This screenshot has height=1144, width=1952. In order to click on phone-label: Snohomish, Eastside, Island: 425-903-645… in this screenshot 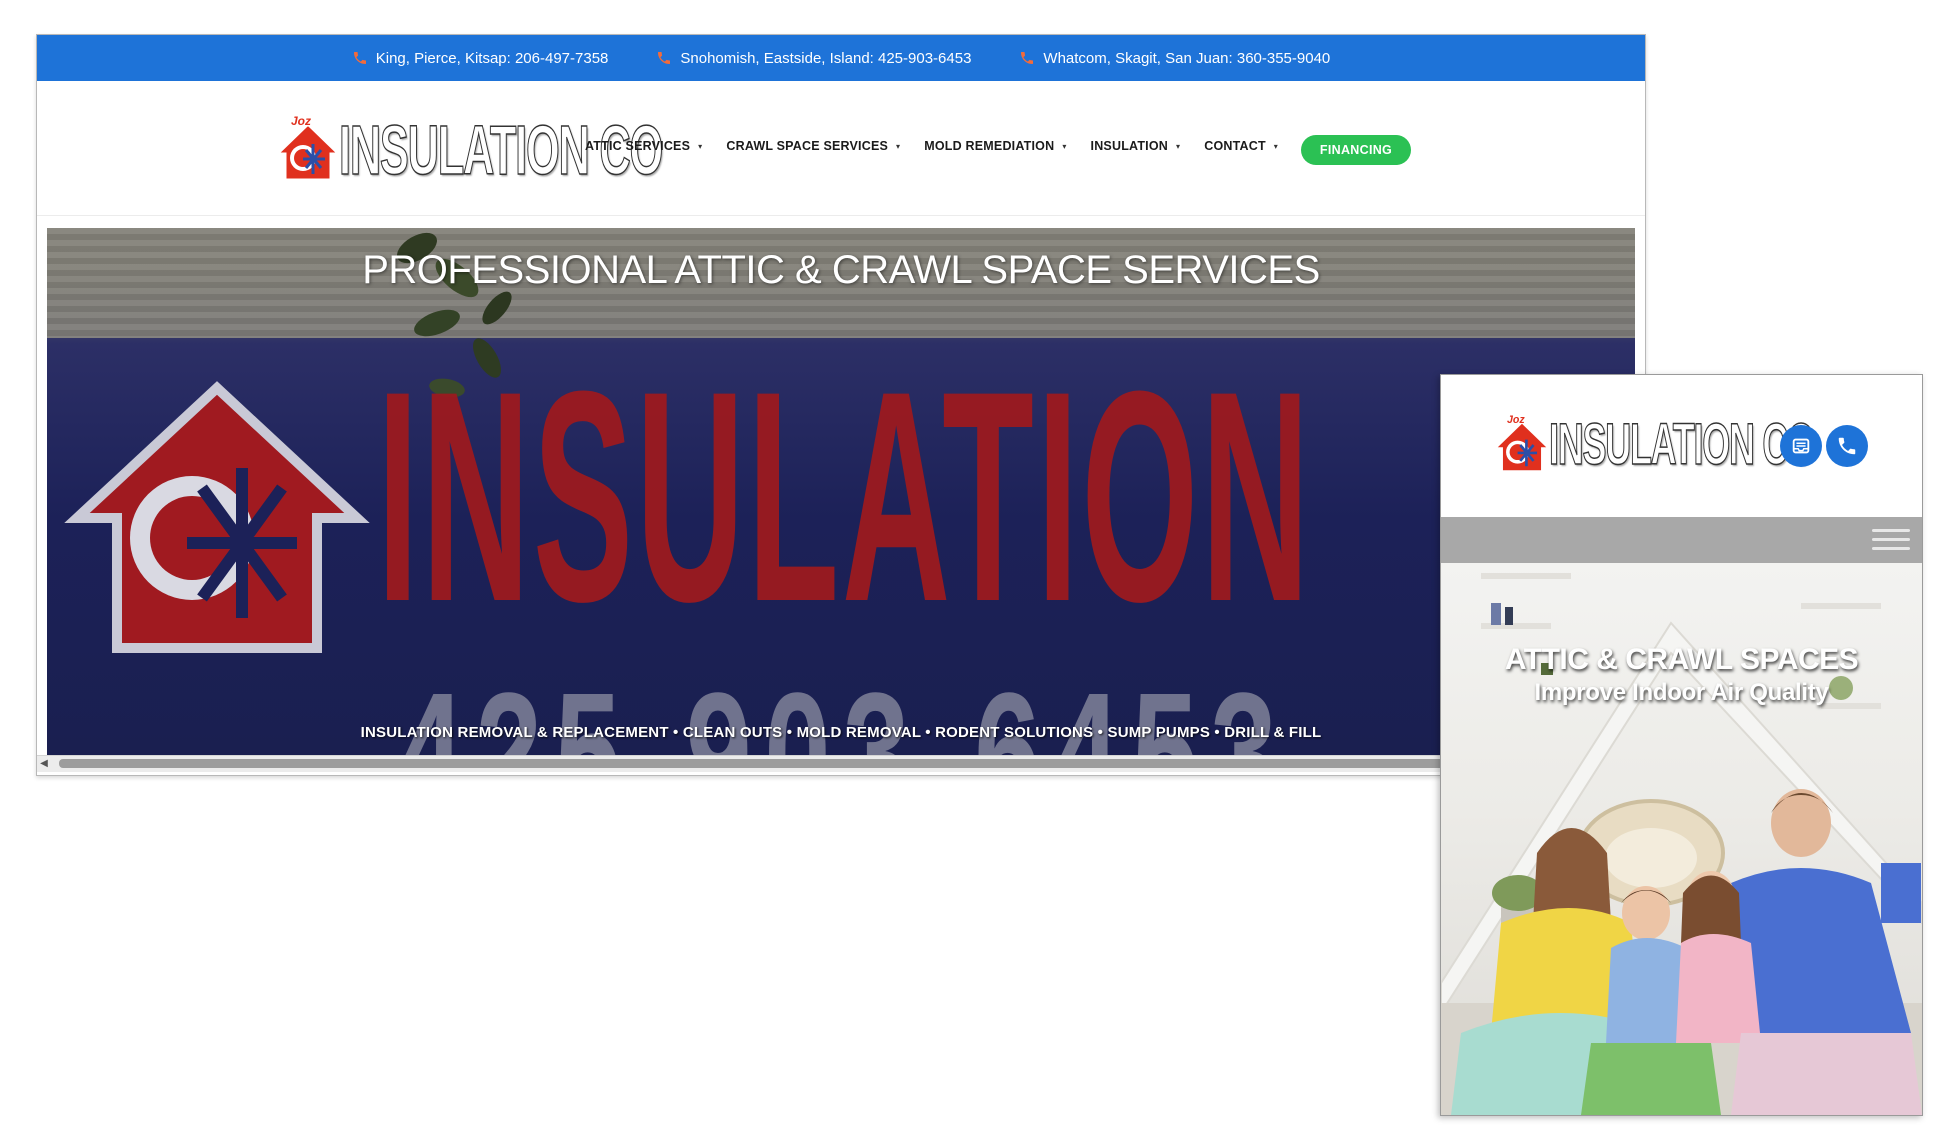, I will do `click(826, 58)`.